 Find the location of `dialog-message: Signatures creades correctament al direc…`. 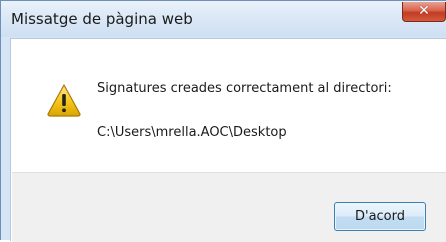

dialog-message: Signatures creades correctament al direc… is located at coordinates (244, 88).